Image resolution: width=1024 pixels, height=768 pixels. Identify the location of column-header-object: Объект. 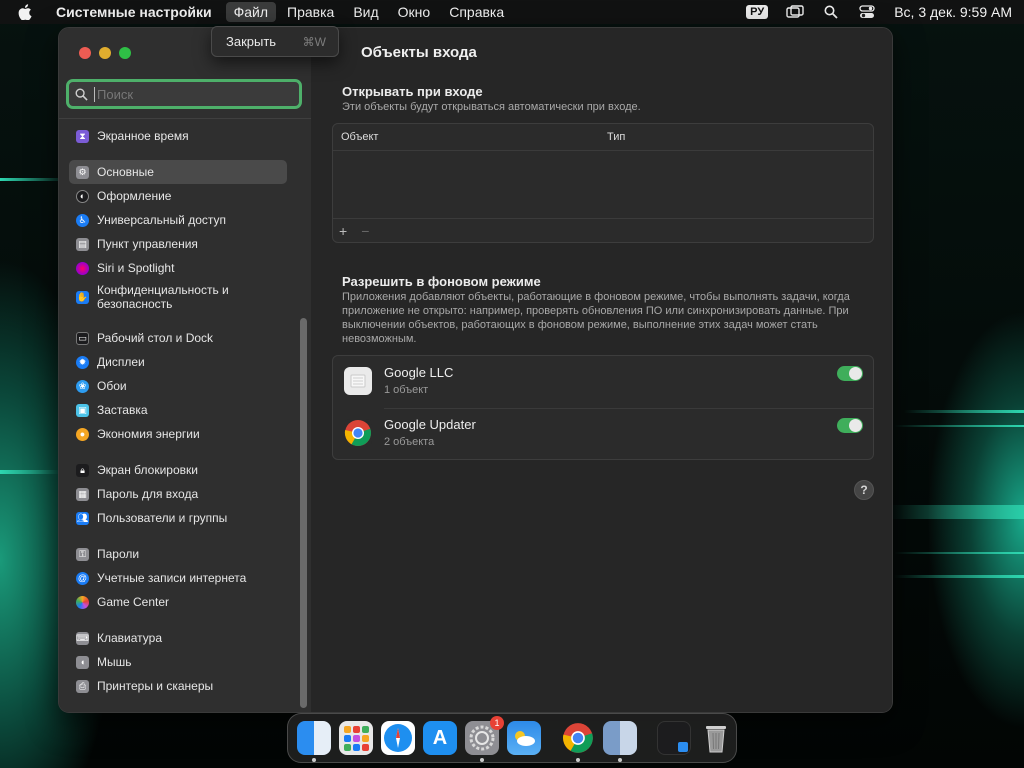
(470, 137).